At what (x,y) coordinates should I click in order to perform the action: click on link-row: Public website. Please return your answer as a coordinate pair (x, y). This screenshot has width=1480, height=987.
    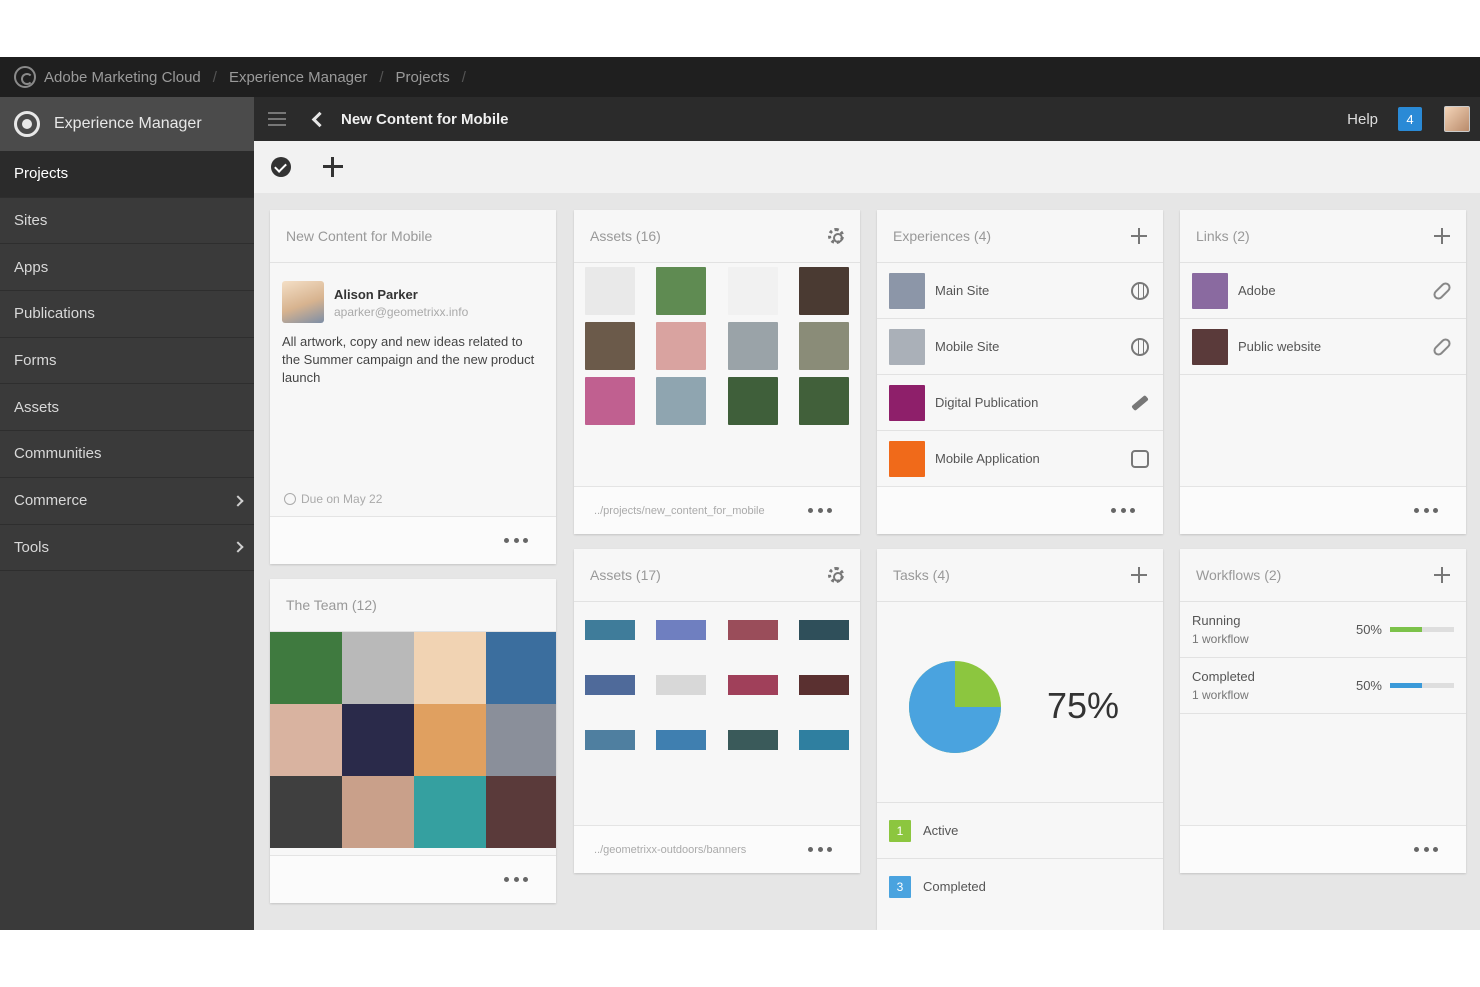
    Looking at the image, I should click on (1323, 347).